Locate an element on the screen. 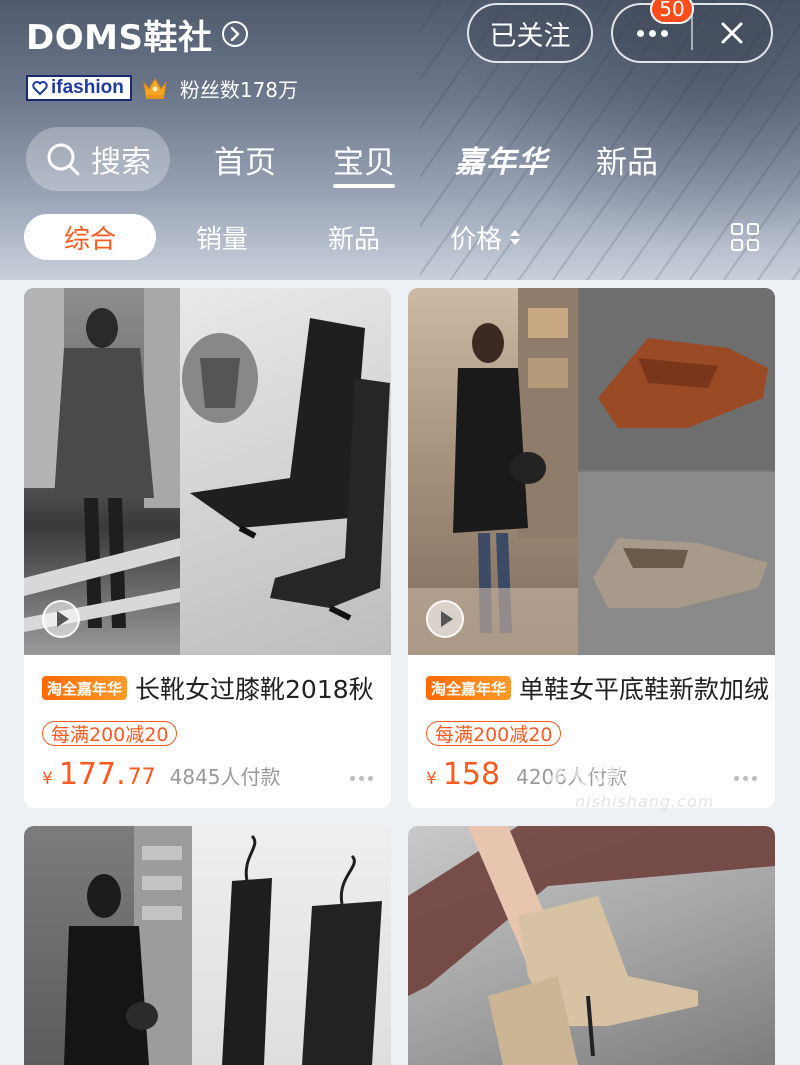  loafers-photo is located at coordinates (676, 471).